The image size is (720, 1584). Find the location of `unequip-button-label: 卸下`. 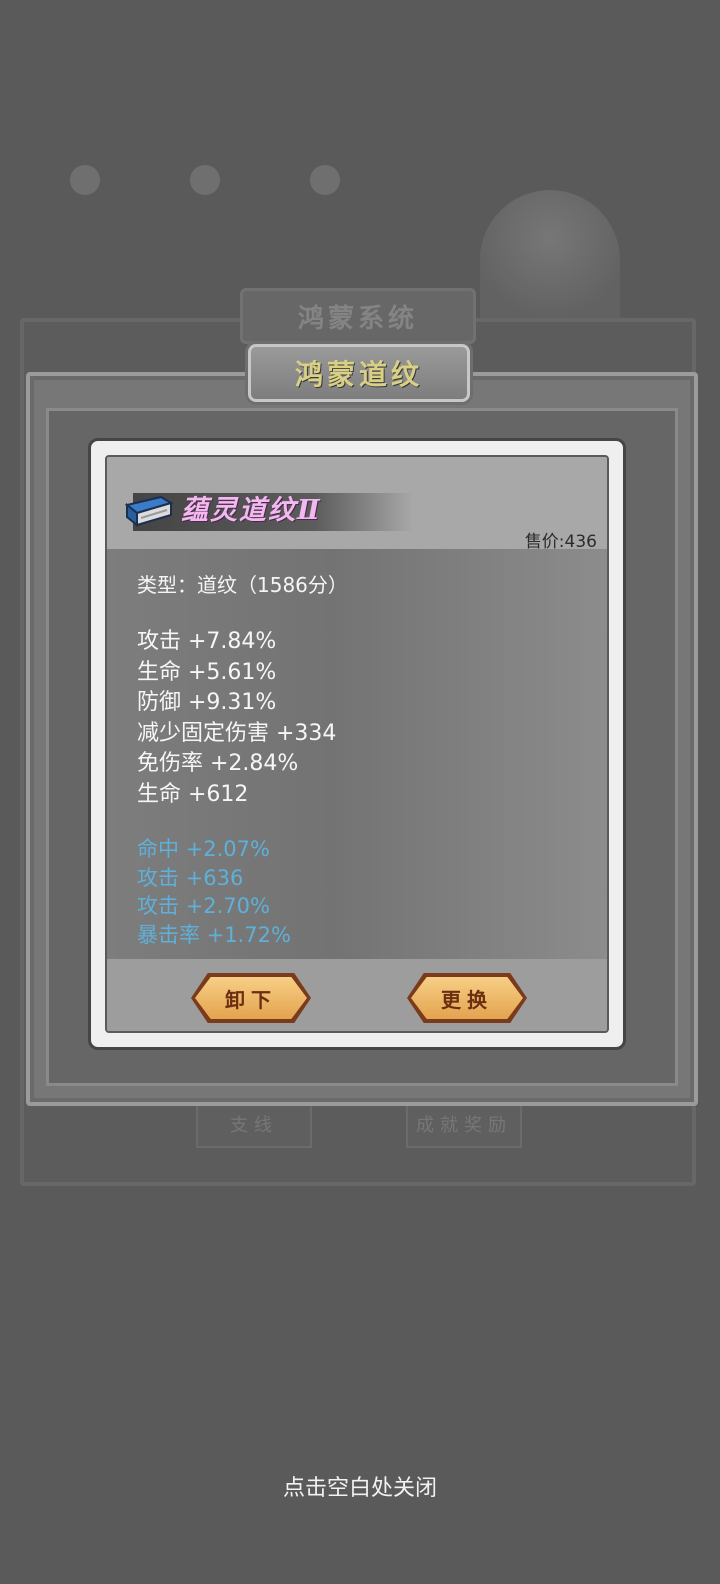

unequip-button-label: 卸下 is located at coordinates (251, 999).